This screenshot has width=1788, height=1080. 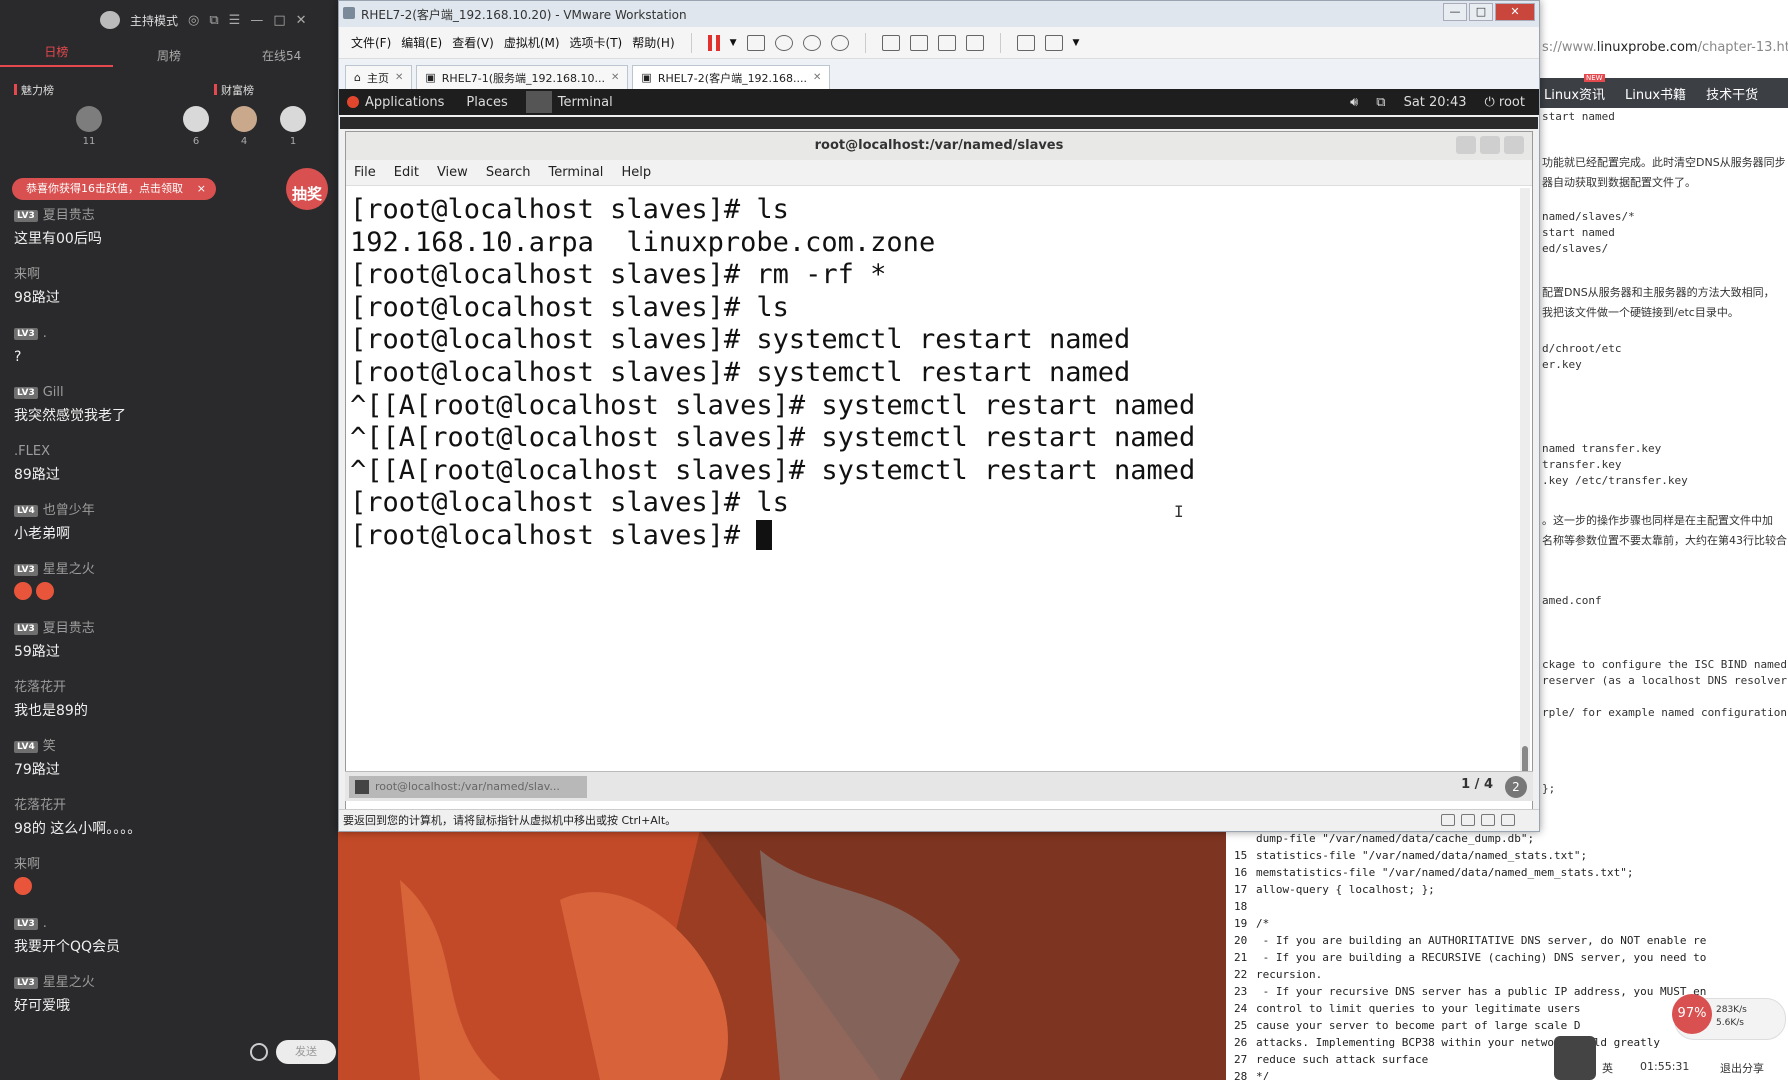 I want to click on gnome-foot-icon, so click(x=353, y=102).